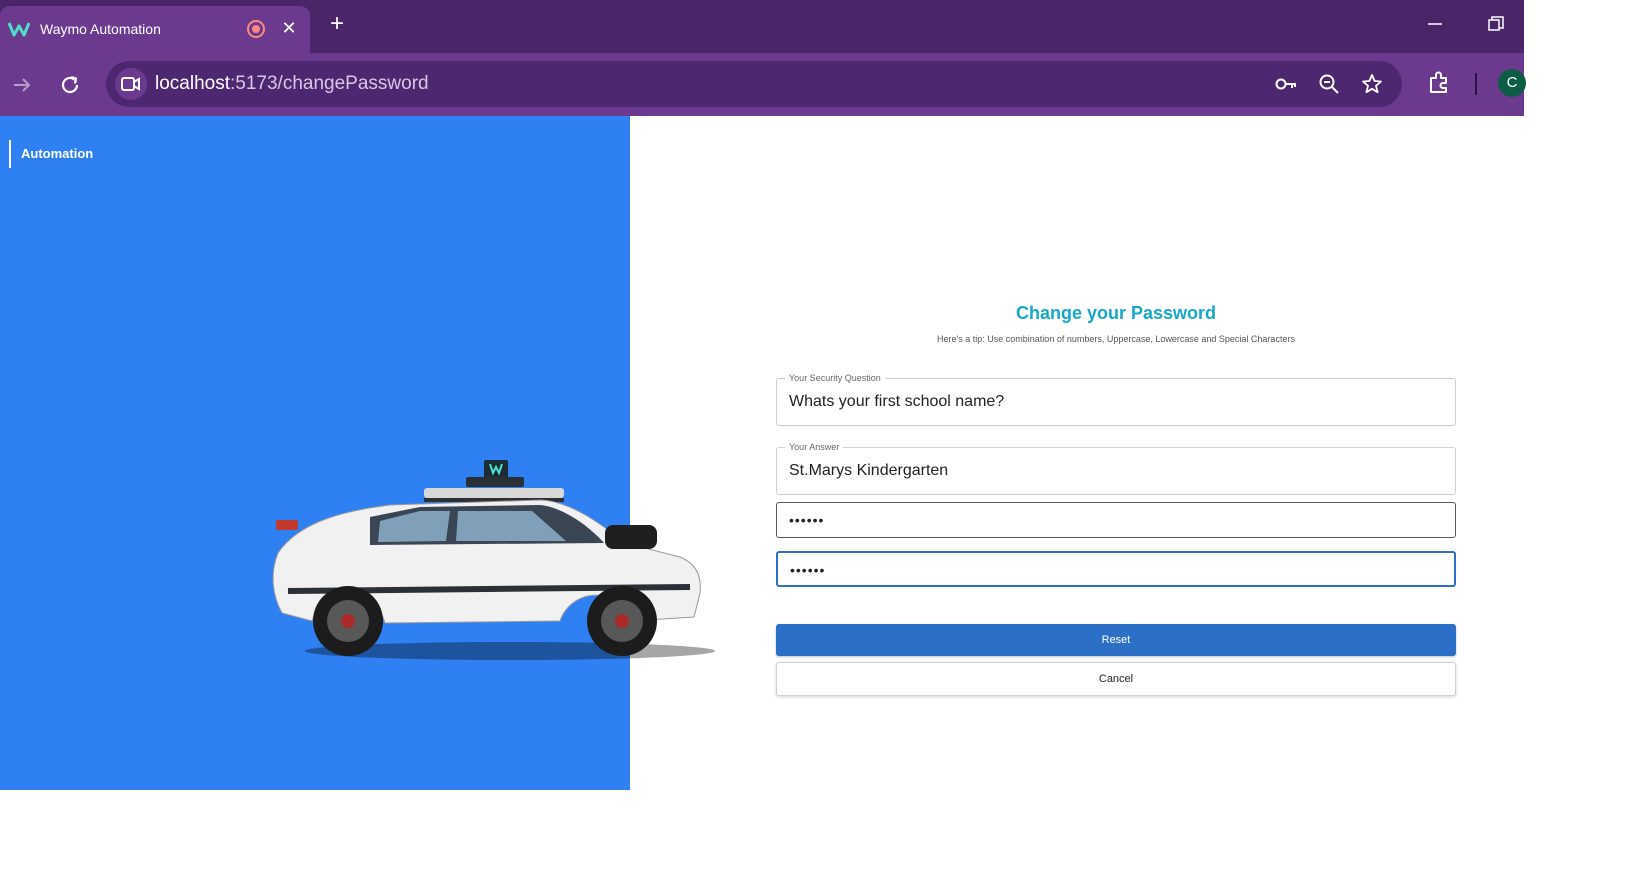 The image size is (1632, 896). I want to click on security-question-value: Whats your first school name?, so click(897, 401).